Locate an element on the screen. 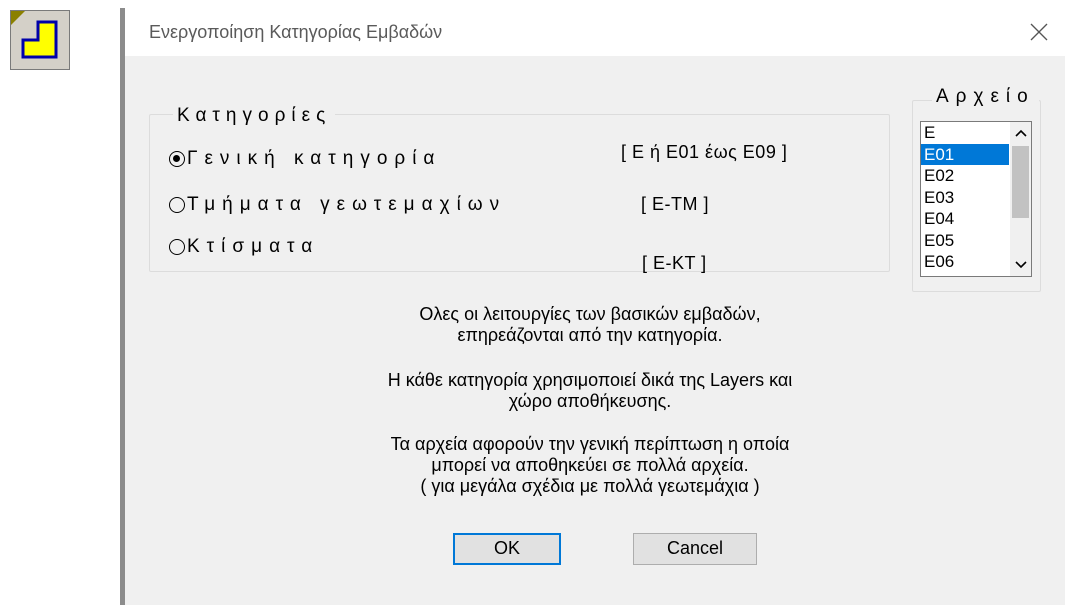  list-item: Ε06 is located at coordinates (965, 262).